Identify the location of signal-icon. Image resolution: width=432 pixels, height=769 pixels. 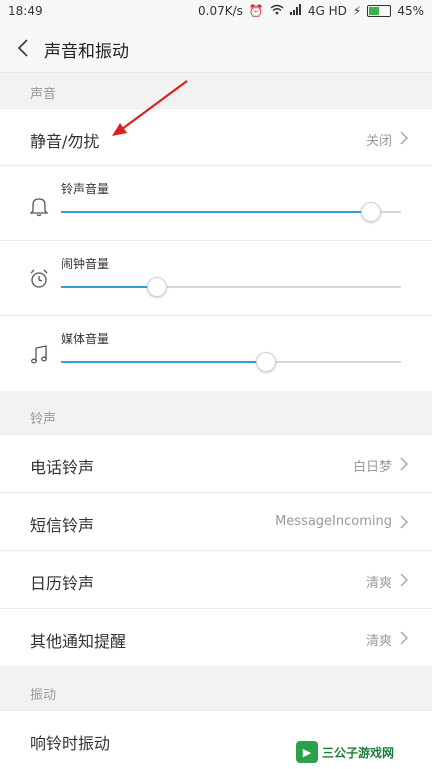
(295, 11).